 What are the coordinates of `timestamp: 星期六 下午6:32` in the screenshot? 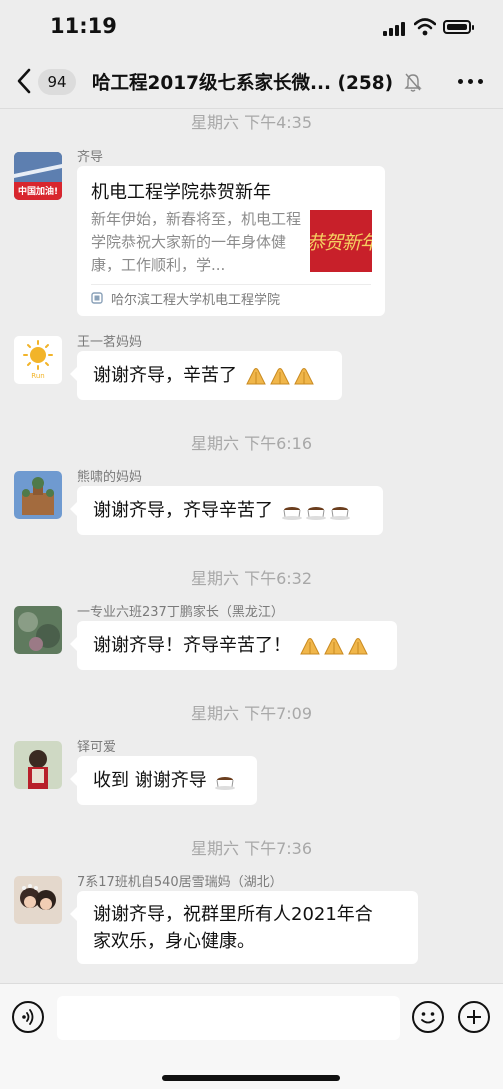 It's located at (251, 578).